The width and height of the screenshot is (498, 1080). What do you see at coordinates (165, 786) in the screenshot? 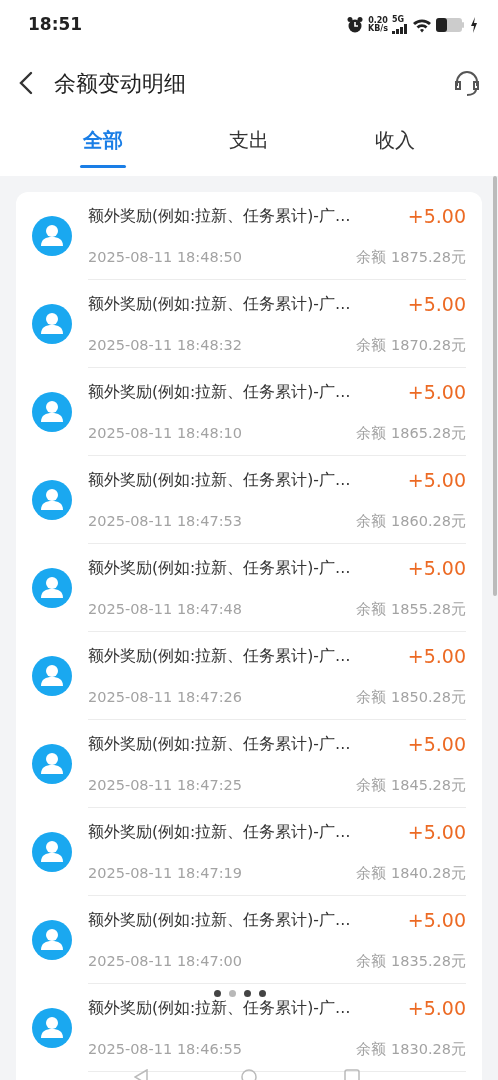
I see `record-time: 2025-08-11 18:47:25` at bounding box center [165, 786].